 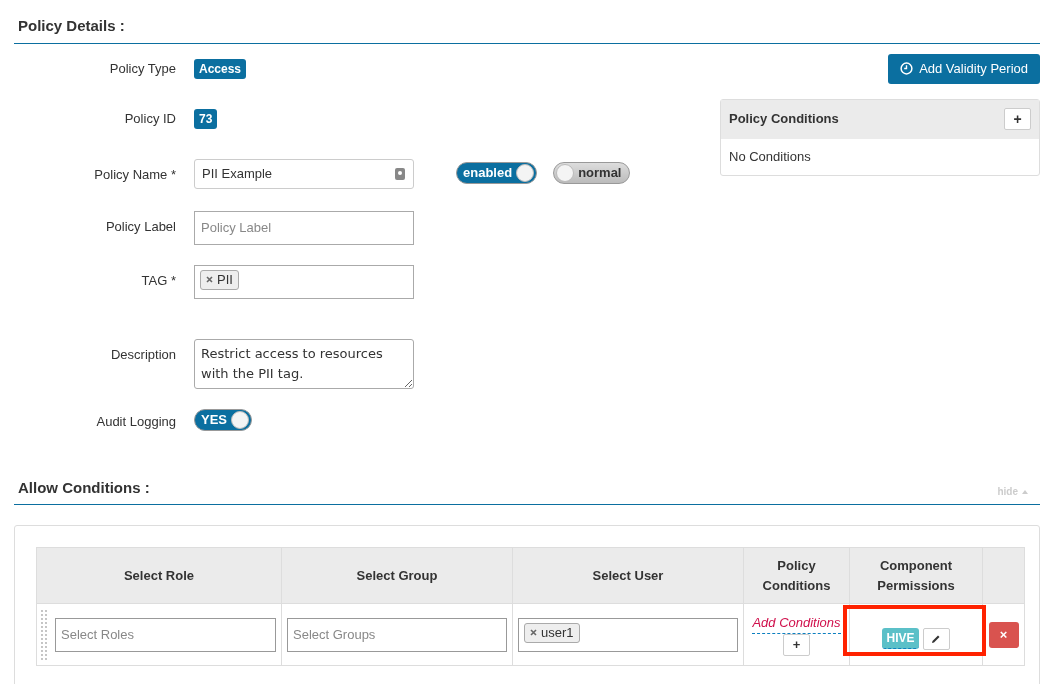 What do you see at coordinates (220, 68) in the screenshot?
I see `value-badge: Access` at bounding box center [220, 68].